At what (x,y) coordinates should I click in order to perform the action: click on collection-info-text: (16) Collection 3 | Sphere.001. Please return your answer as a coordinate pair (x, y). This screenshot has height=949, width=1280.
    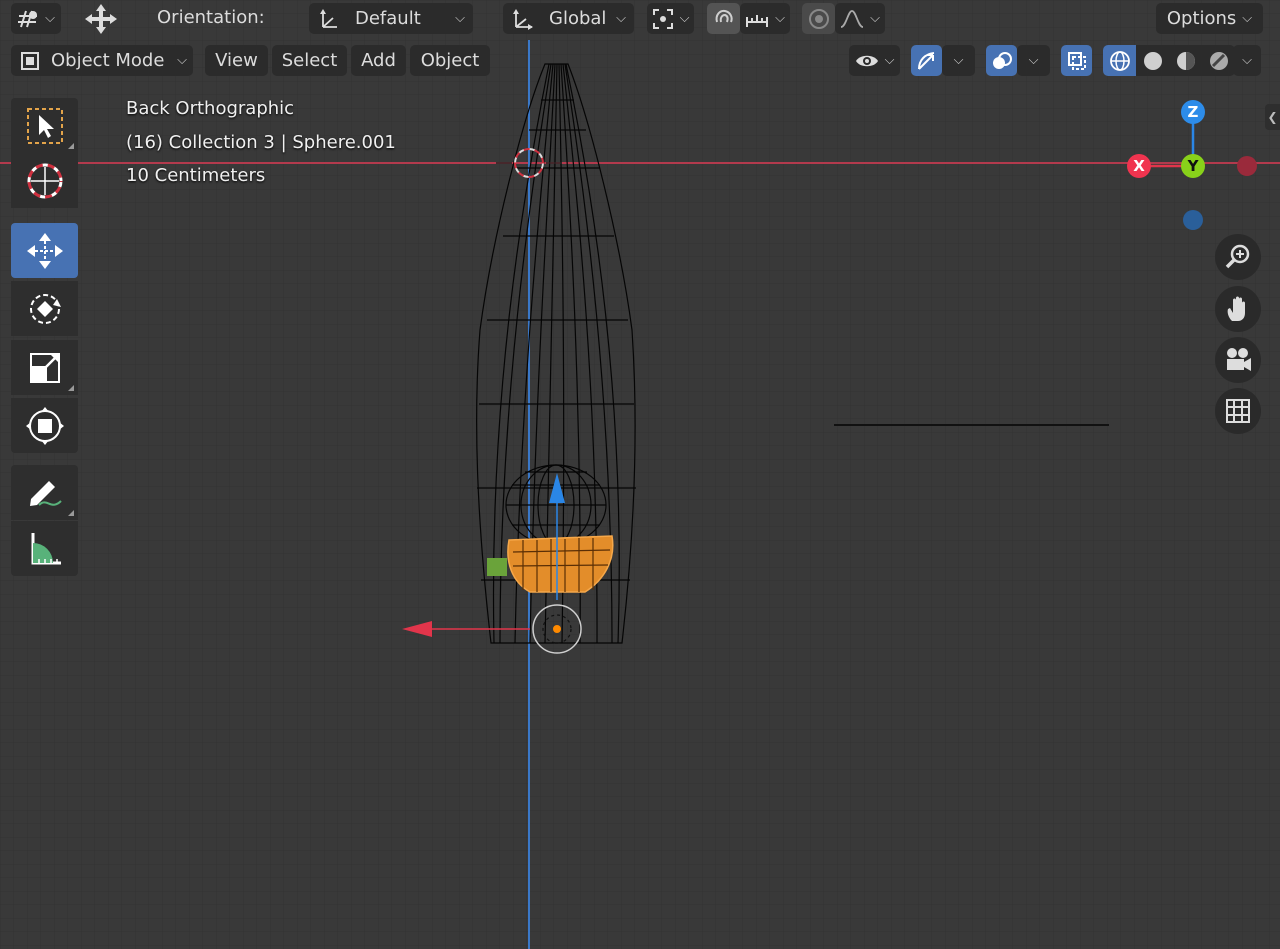
    Looking at the image, I should click on (261, 142).